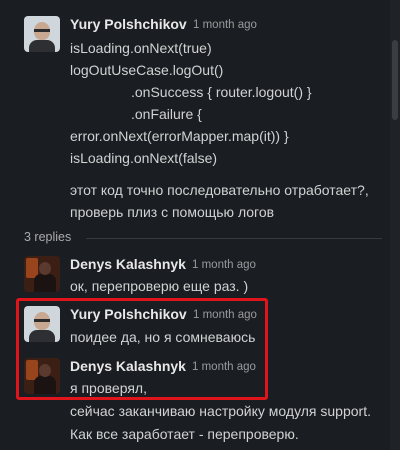 This screenshot has height=450, width=400. Describe the element at coordinates (395, 225) in the screenshot. I see `scrollbar` at that location.